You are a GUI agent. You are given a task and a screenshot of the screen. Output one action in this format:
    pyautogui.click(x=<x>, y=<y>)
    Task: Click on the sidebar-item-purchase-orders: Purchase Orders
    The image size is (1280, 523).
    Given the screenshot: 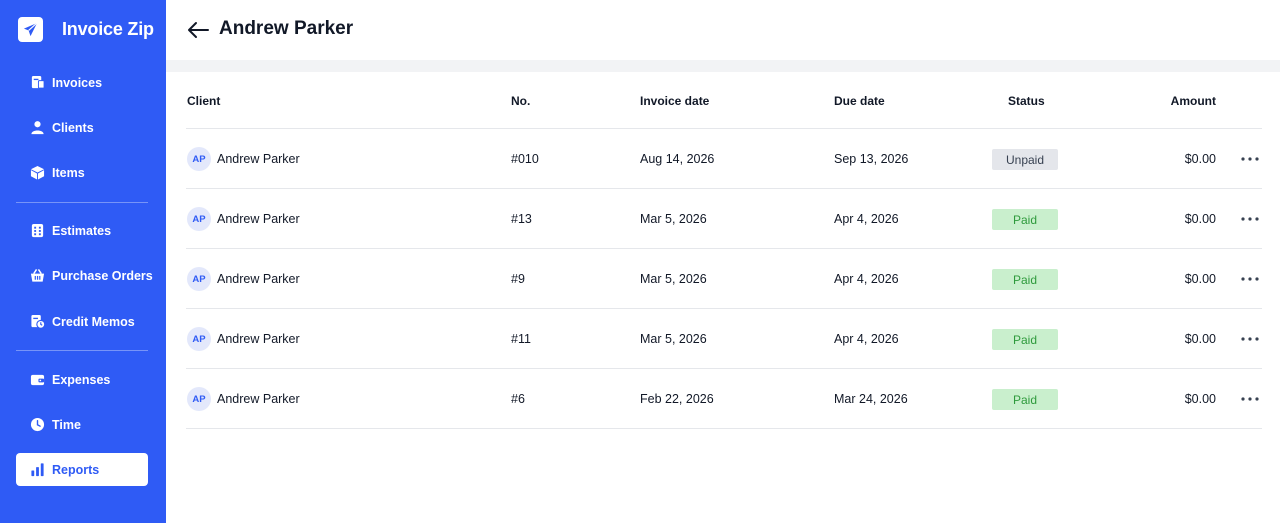 What is the action you would take?
    pyautogui.click(x=84, y=275)
    